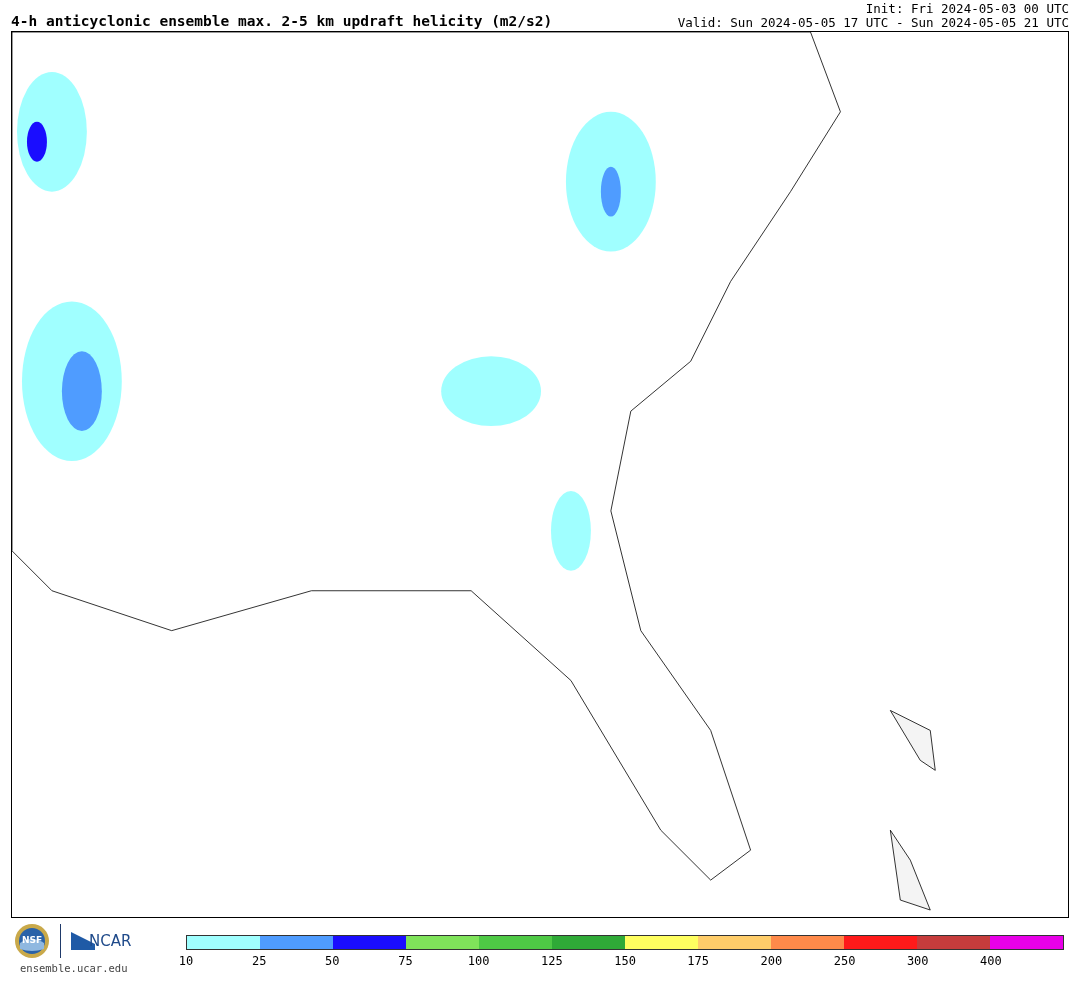 The height and width of the screenshot is (988, 1080). Describe the element at coordinates (552, 961) in the screenshot. I see `scale-label: 125` at that location.